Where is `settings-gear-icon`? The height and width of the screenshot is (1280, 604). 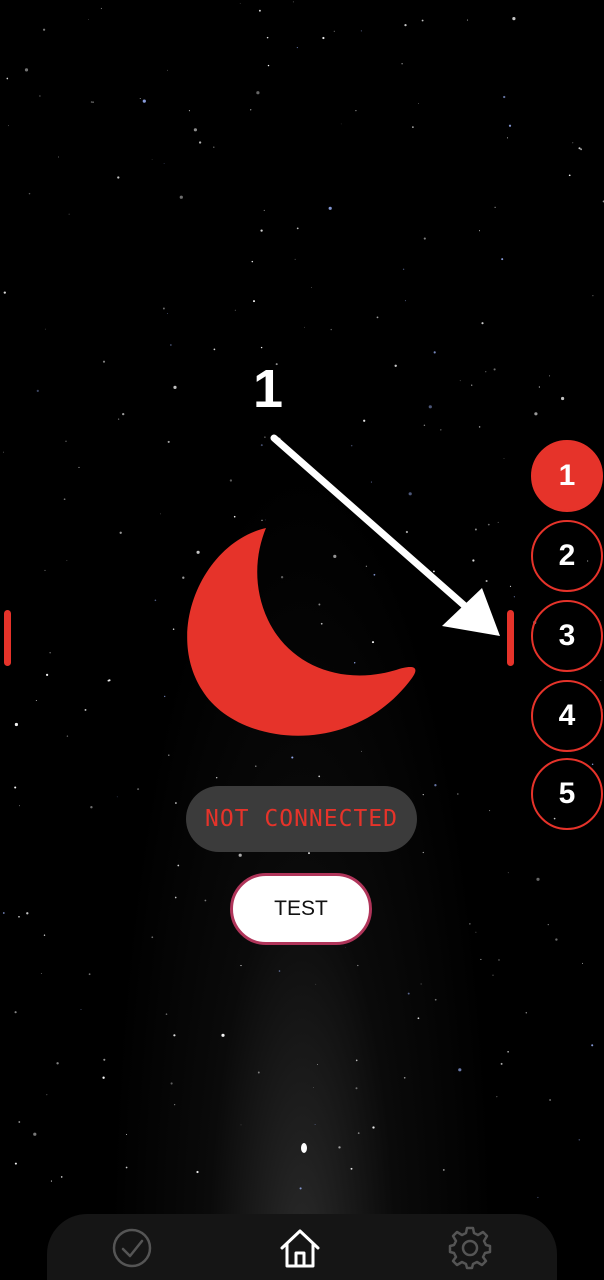
settings-gear-icon is located at coordinates (470, 1248).